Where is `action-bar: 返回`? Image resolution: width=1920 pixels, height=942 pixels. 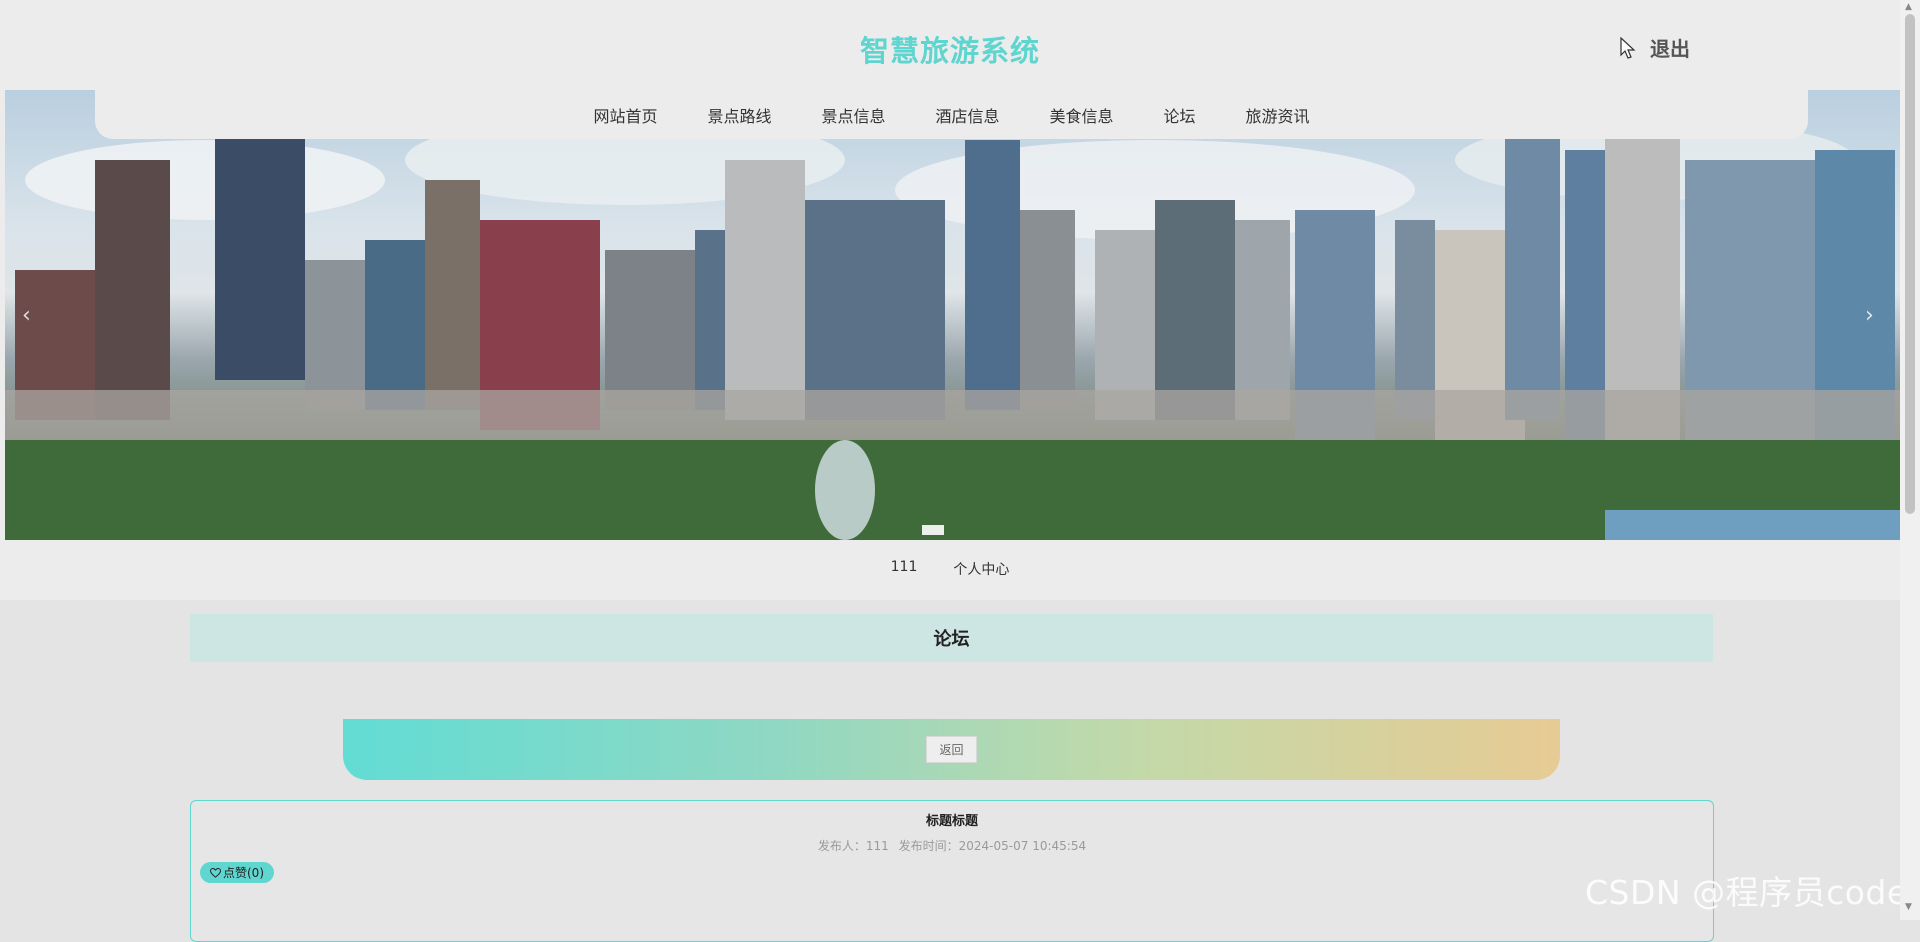 action-bar: 返回 is located at coordinates (951, 749).